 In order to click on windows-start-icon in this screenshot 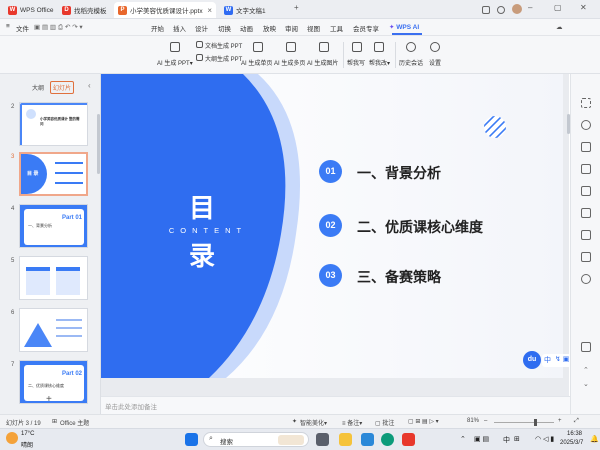, I will do `click(191, 439)`.